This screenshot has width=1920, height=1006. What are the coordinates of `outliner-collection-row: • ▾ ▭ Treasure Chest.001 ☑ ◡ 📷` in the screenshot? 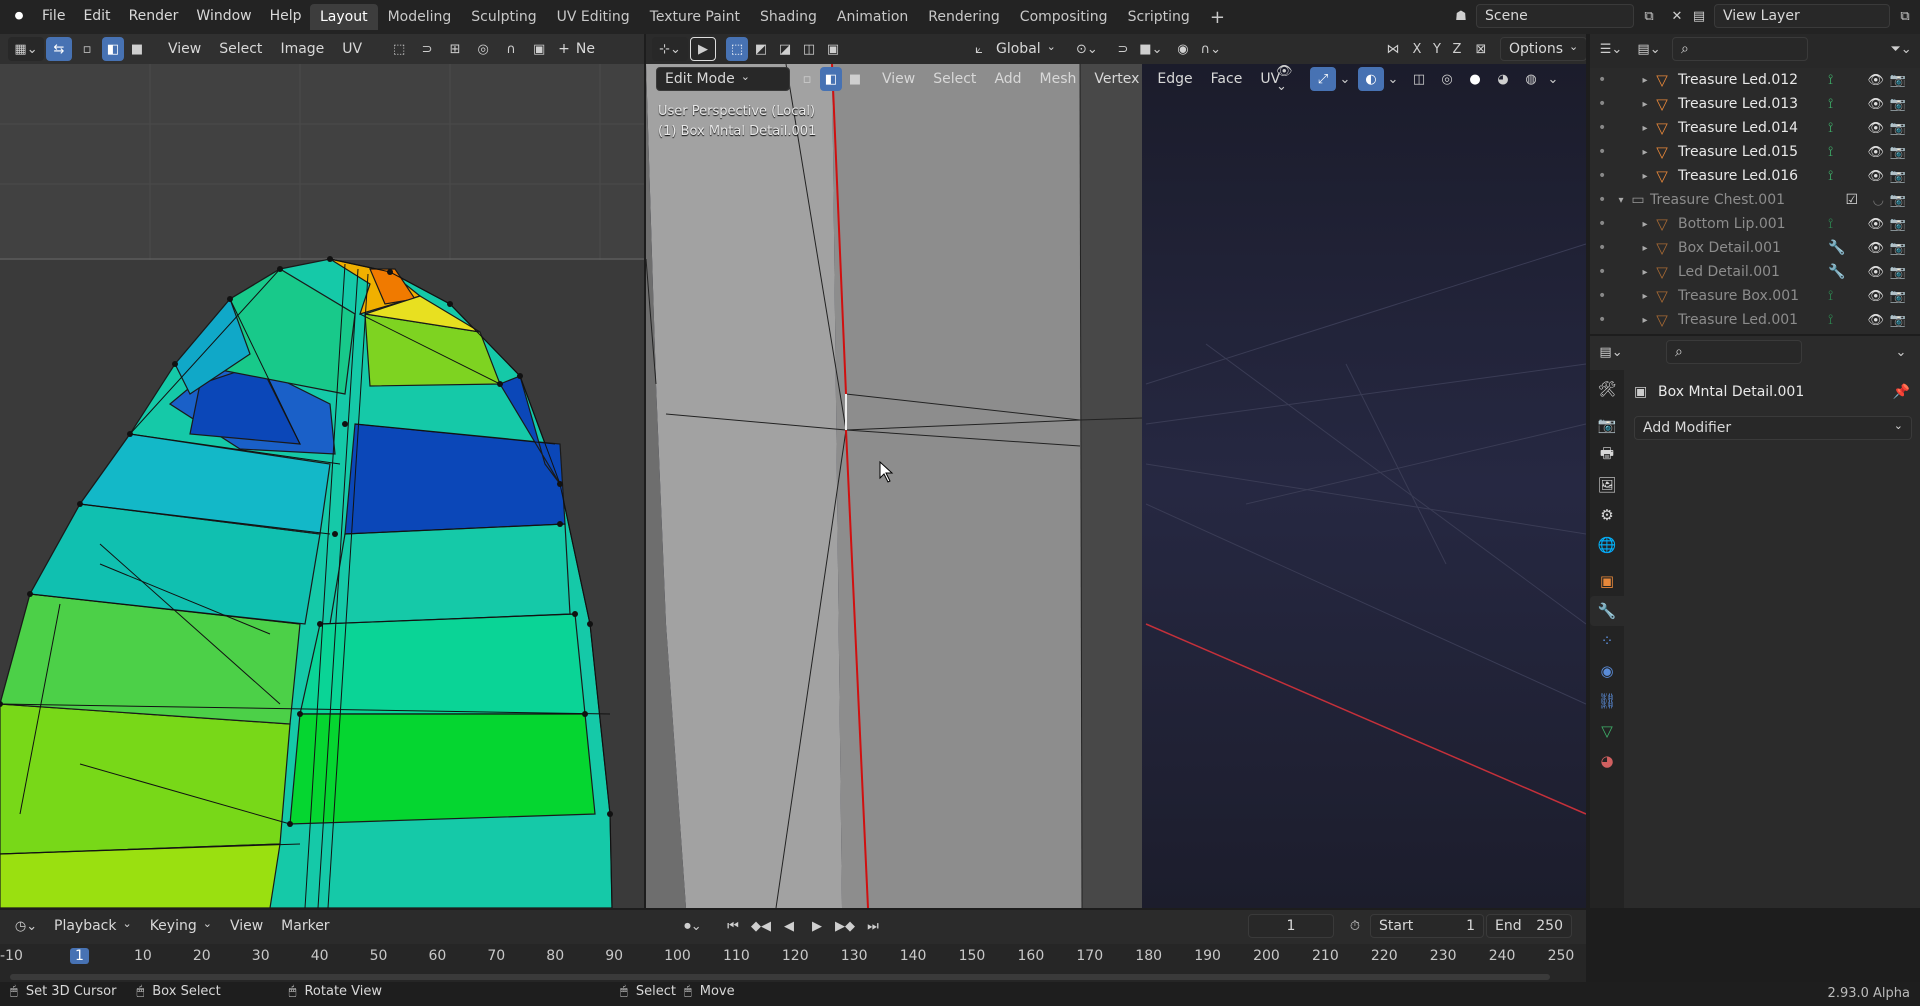 It's located at (1755, 200).